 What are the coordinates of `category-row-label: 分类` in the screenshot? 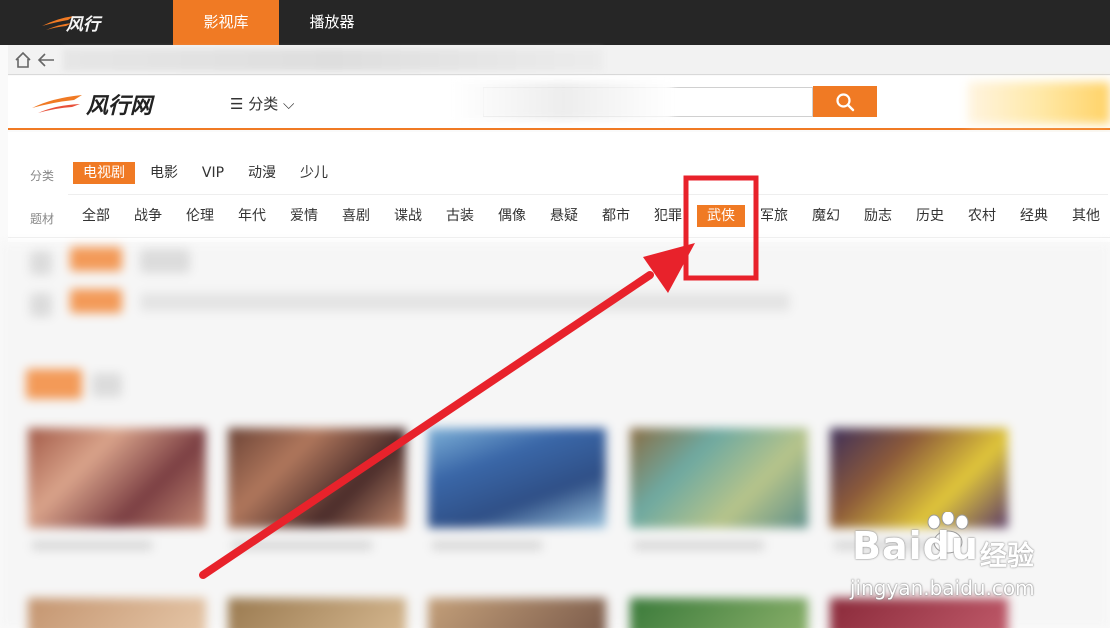 It's located at (42, 176).